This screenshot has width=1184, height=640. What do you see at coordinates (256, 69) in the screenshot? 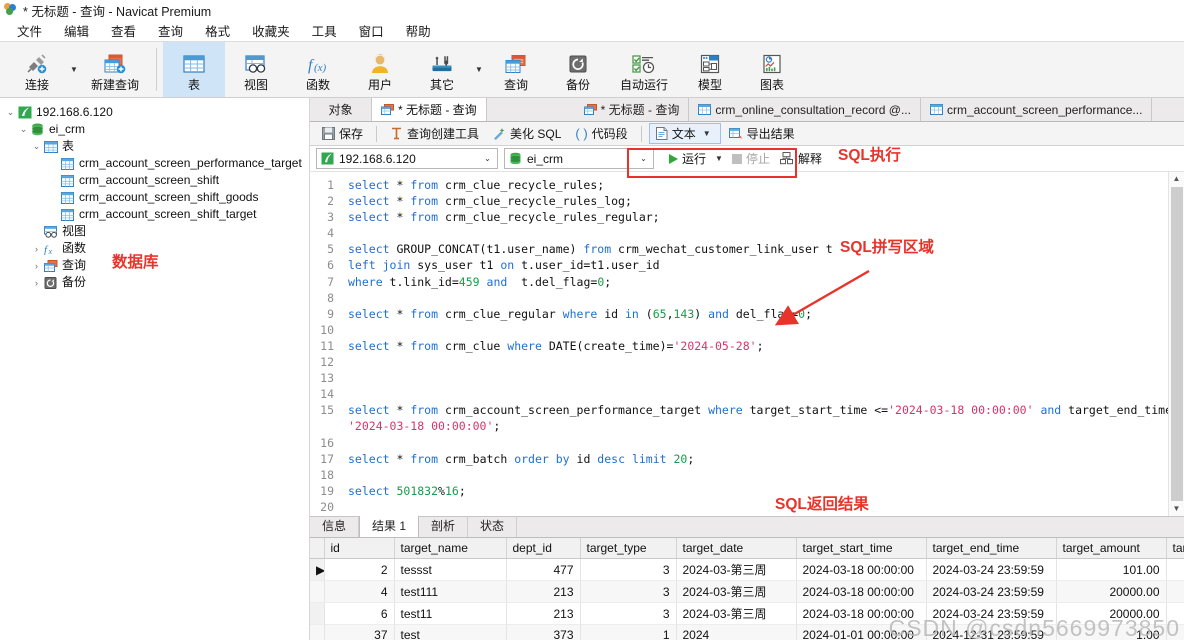
I see `ribbon-view-button: 视图` at bounding box center [256, 69].